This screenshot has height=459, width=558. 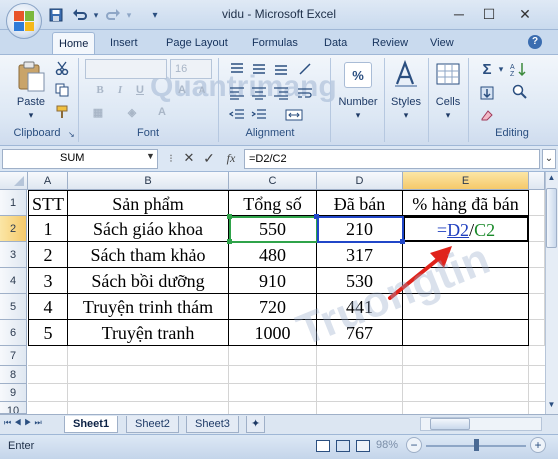 I want to click on cell-b2: Sách giáo khoa, so click(x=148, y=229).